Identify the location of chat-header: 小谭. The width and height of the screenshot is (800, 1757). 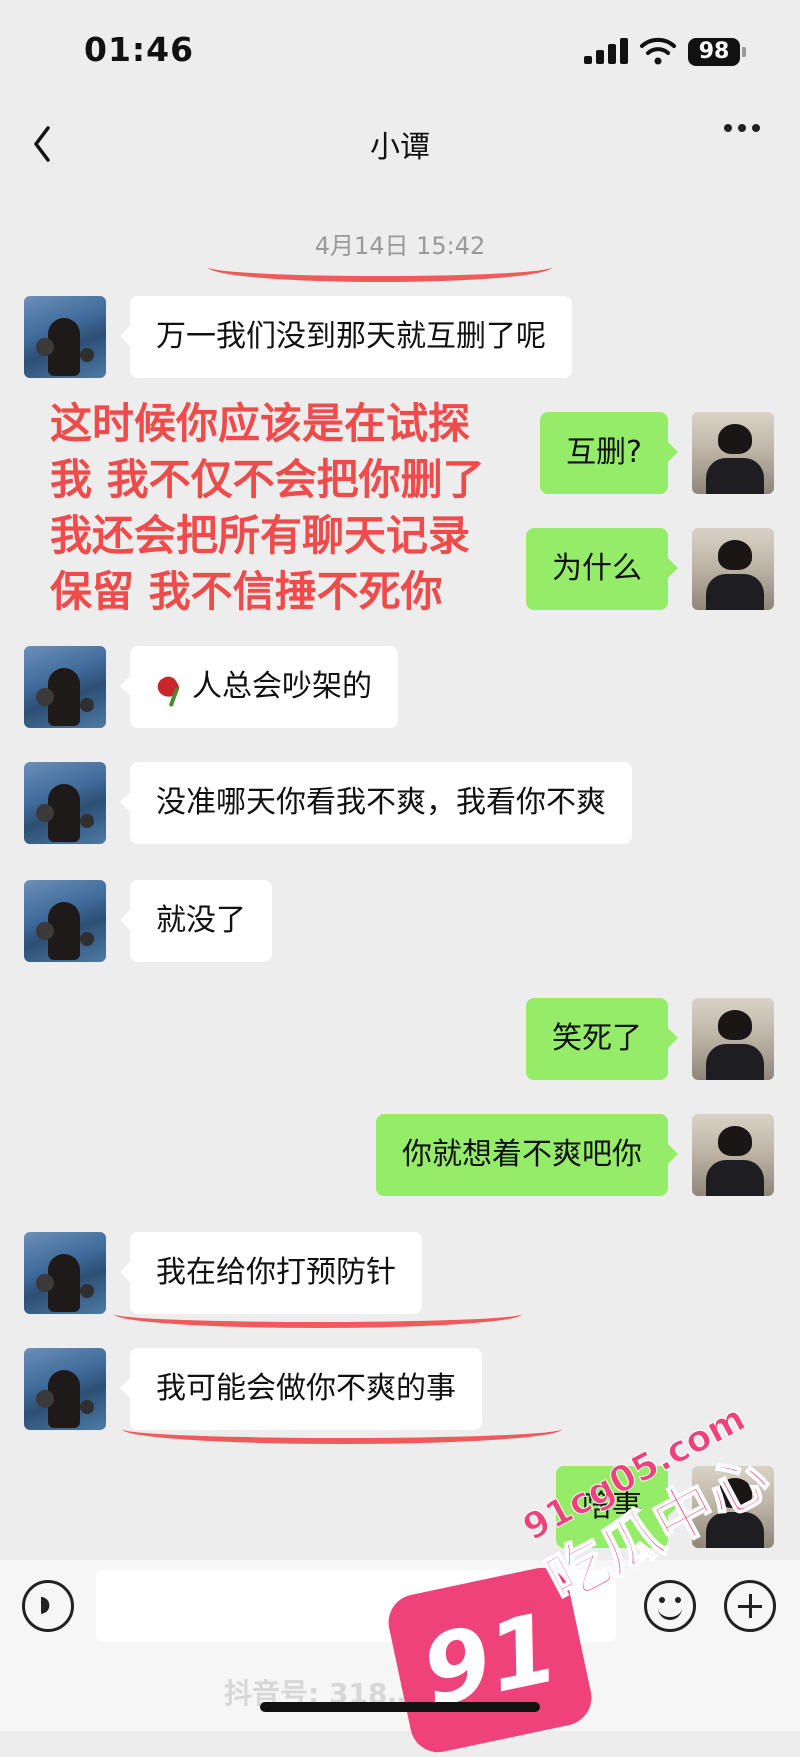
(400, 145).